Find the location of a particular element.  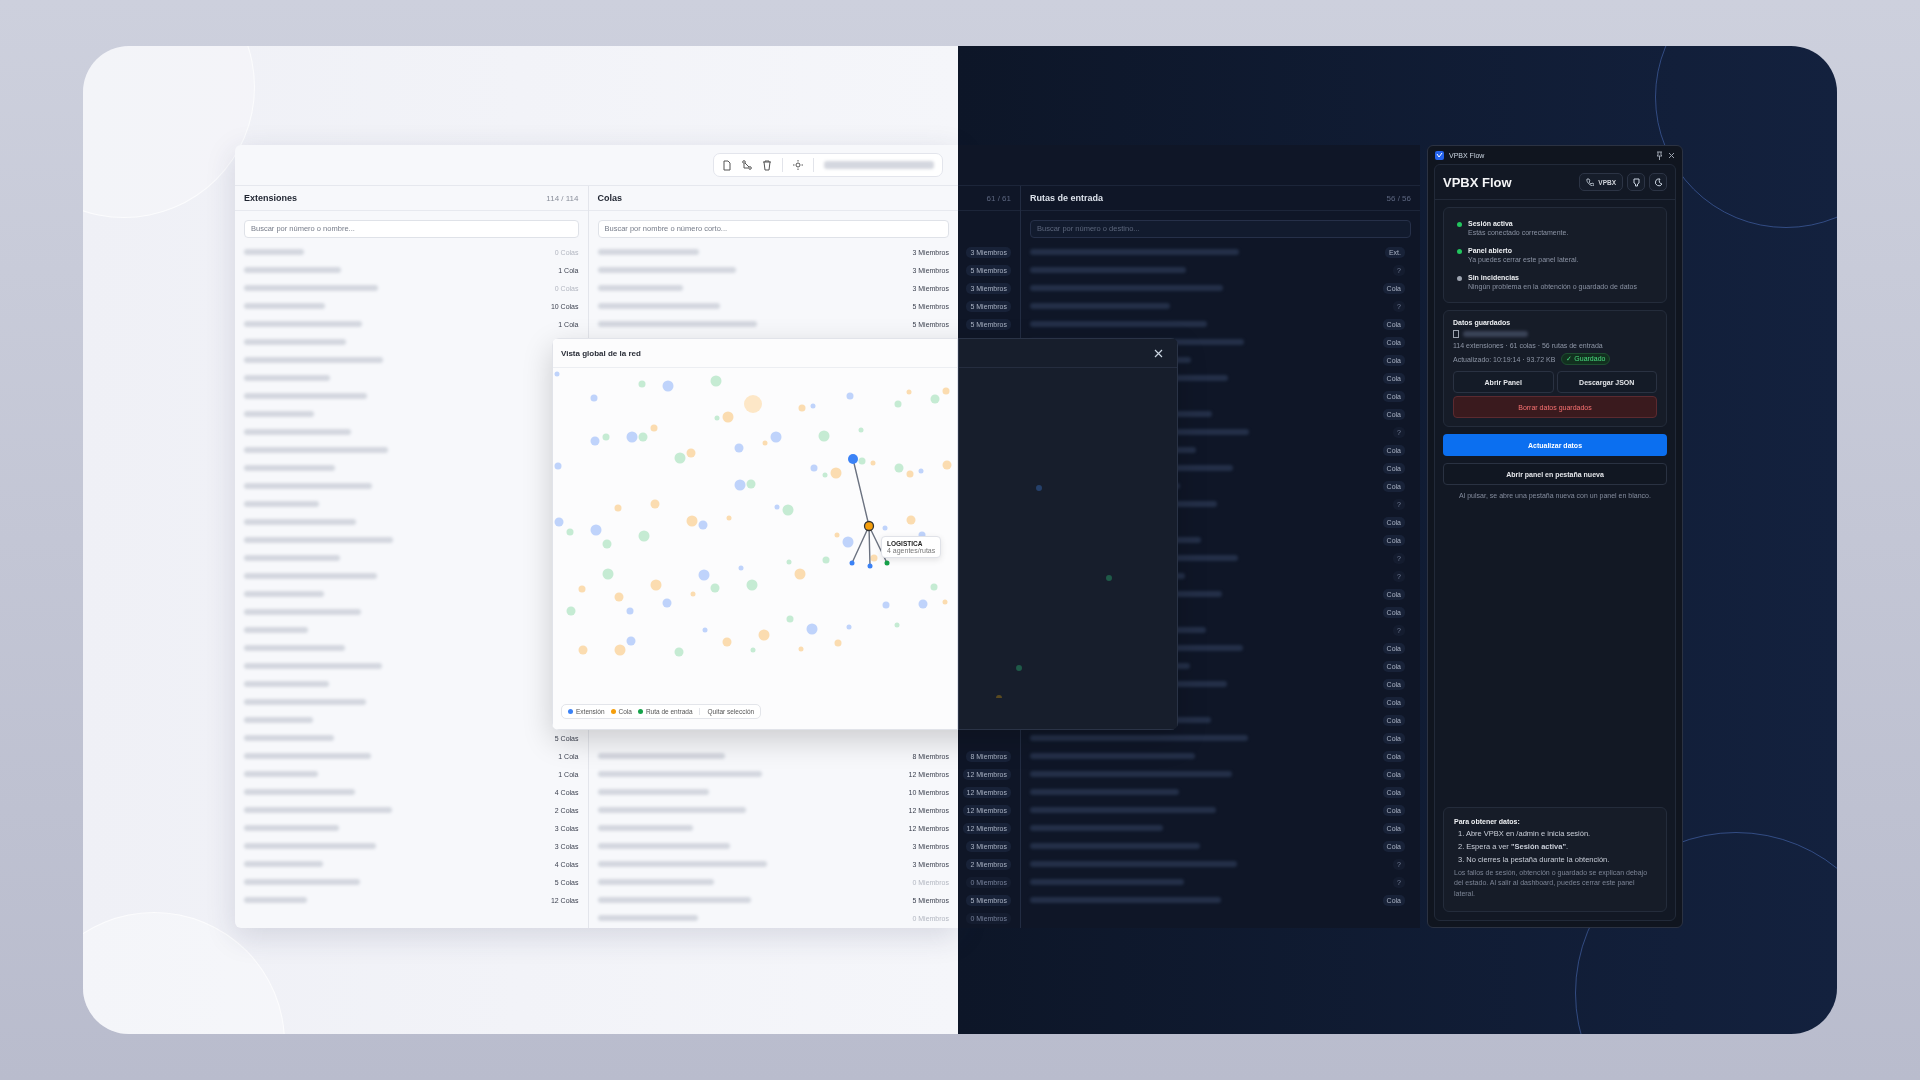

shield-icon is located at coordinates (1636, 182).